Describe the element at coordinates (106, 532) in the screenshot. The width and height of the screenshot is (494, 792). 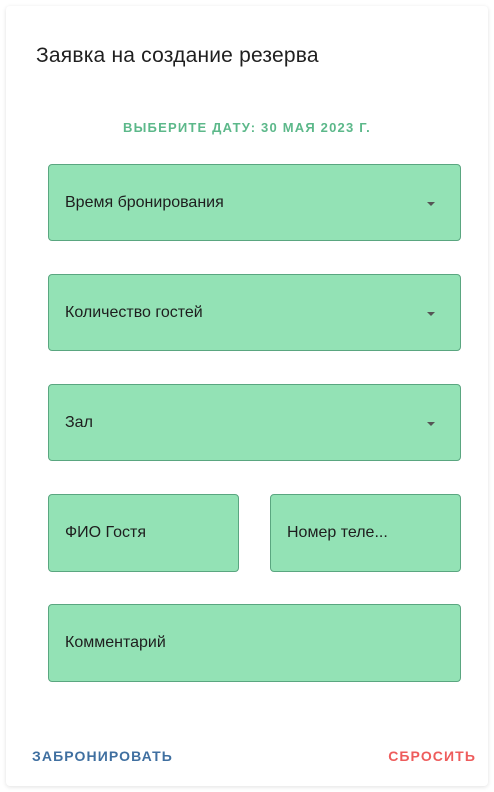
I see `guest-name-placeholder: ФИО Гостя` at that location.